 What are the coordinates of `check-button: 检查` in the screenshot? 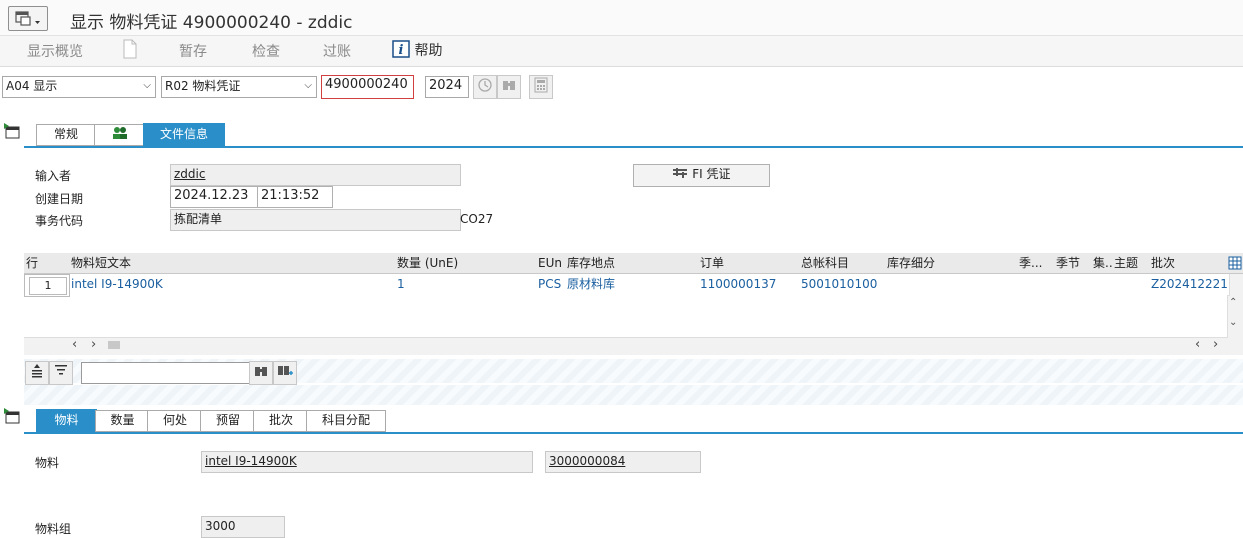 It's located at (266, 51).